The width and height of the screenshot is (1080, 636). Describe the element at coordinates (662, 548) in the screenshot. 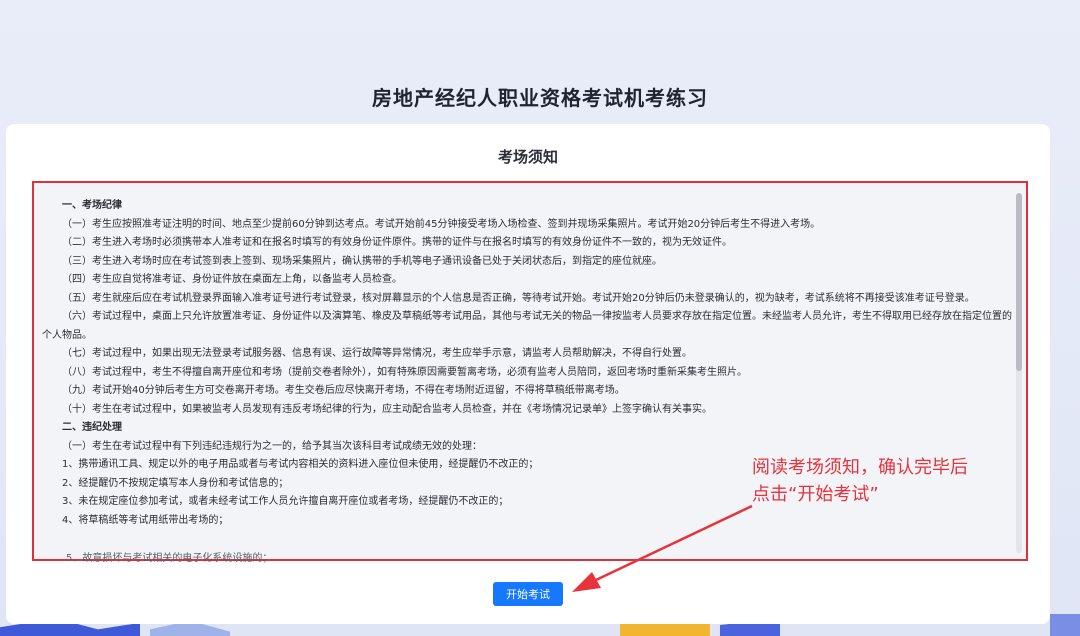

I see `annotation-arrow-icon` at that location.